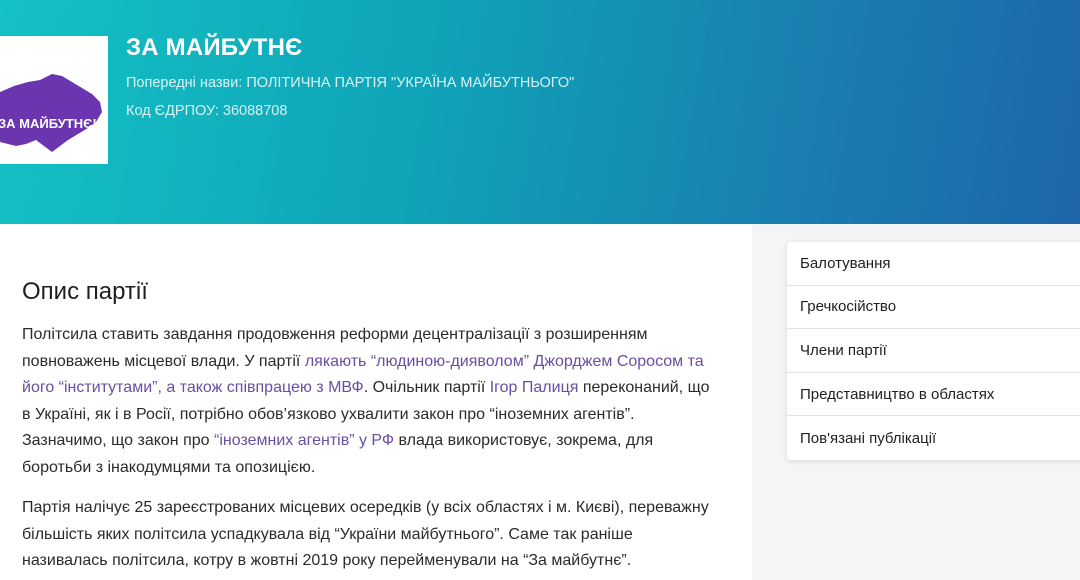 This screenshot has height=580, width=1080. Describe the element at coordinates (534, 387) in the screenshot. I see `link-ihor-palytsia: Ігор Палиця` at that location.